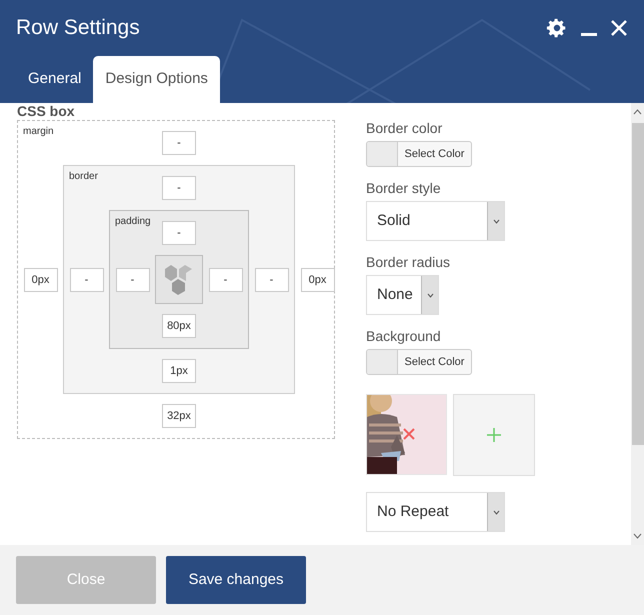 The image size is (644, 615). Describe the element at coordinates (38, 132) in the screenshot. I see `box-label: margin` at that location.